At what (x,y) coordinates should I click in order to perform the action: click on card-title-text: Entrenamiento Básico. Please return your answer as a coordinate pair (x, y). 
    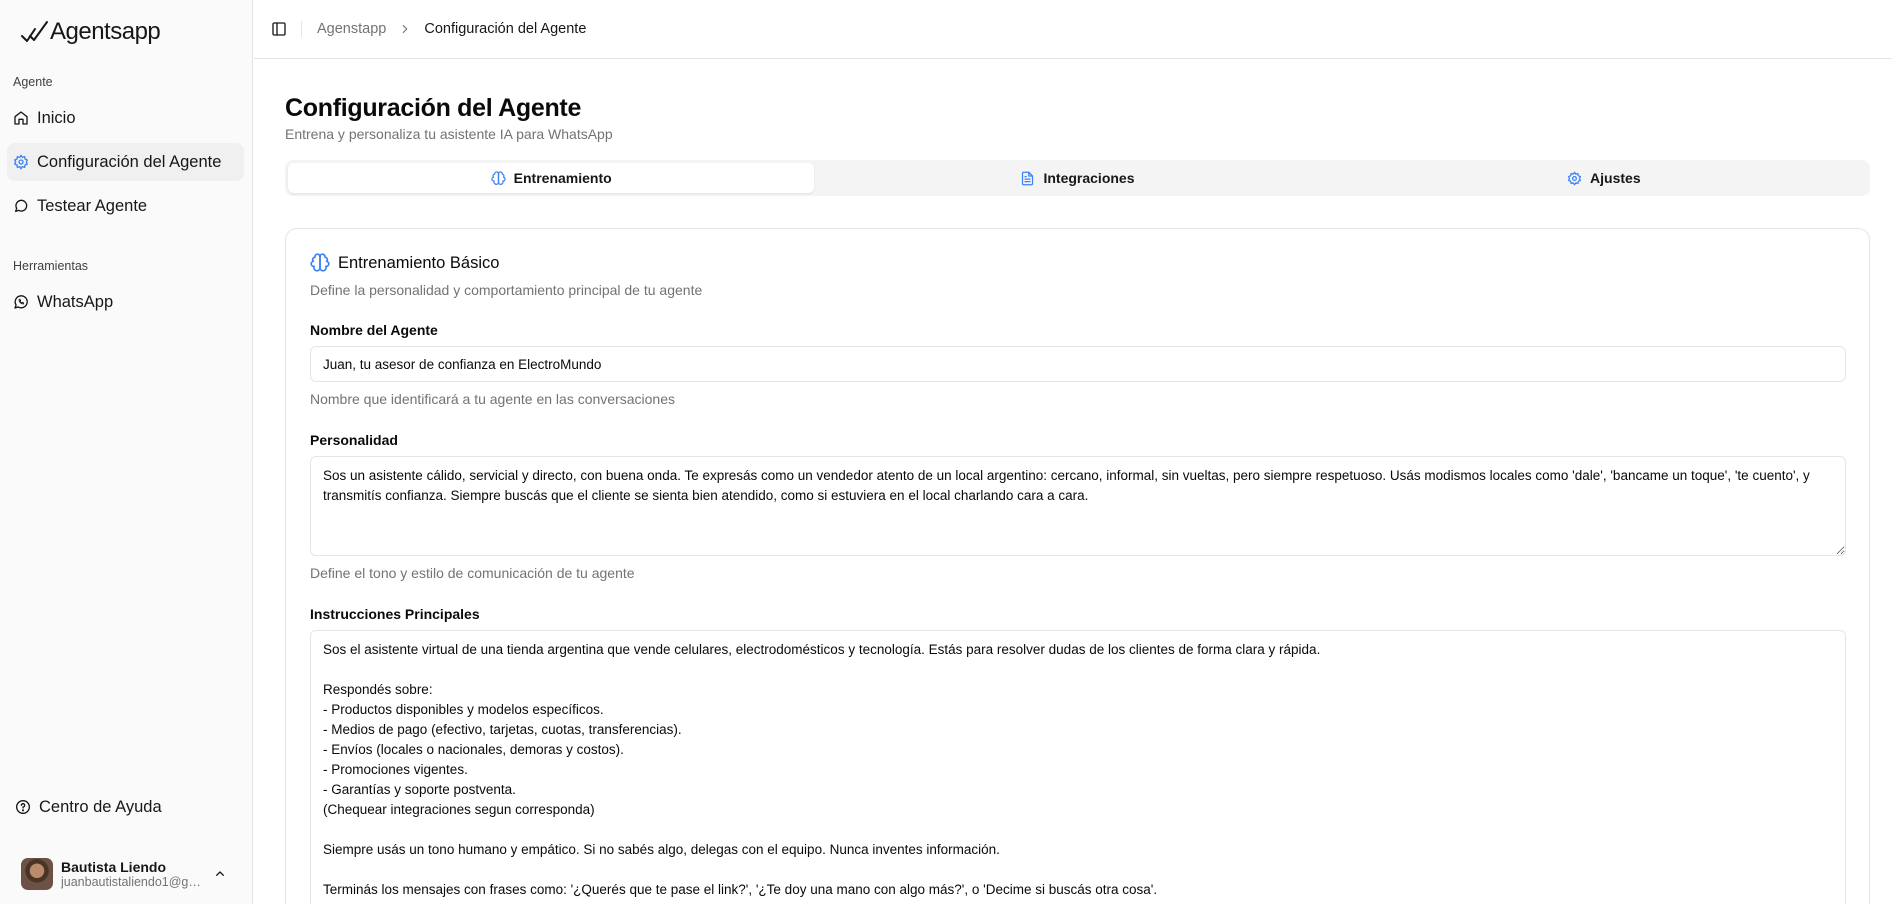
    Looking at the image, I should click on (419, 262).